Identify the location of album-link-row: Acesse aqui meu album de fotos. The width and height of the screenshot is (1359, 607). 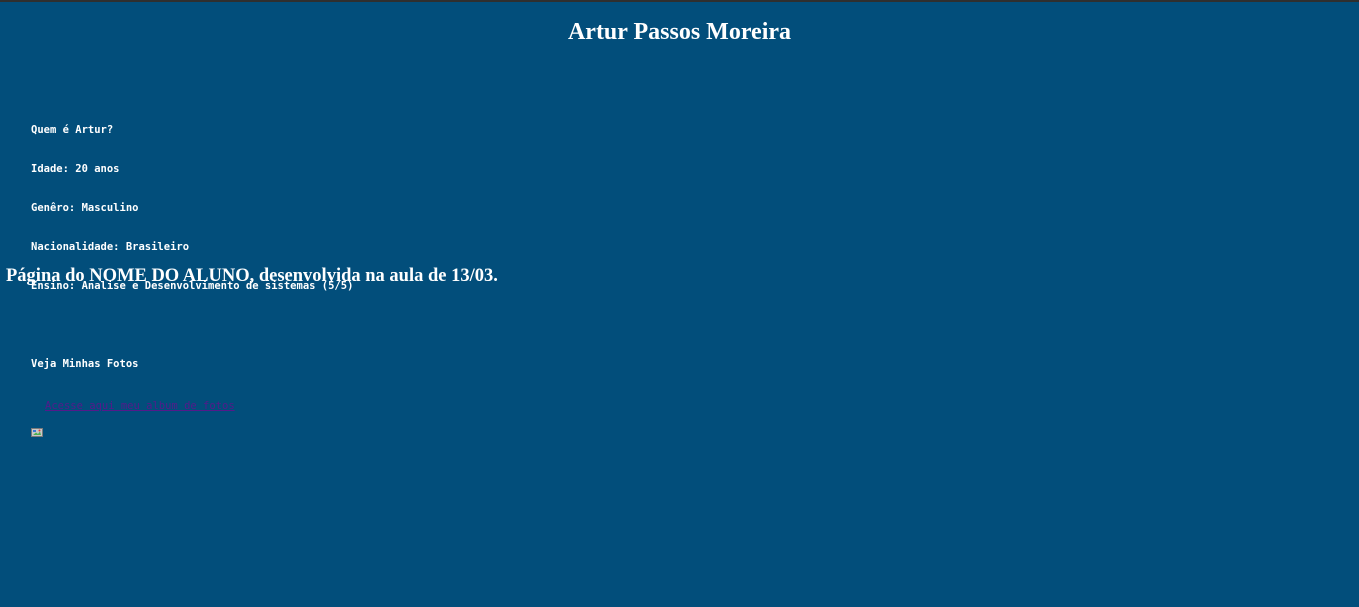
(192, 418).